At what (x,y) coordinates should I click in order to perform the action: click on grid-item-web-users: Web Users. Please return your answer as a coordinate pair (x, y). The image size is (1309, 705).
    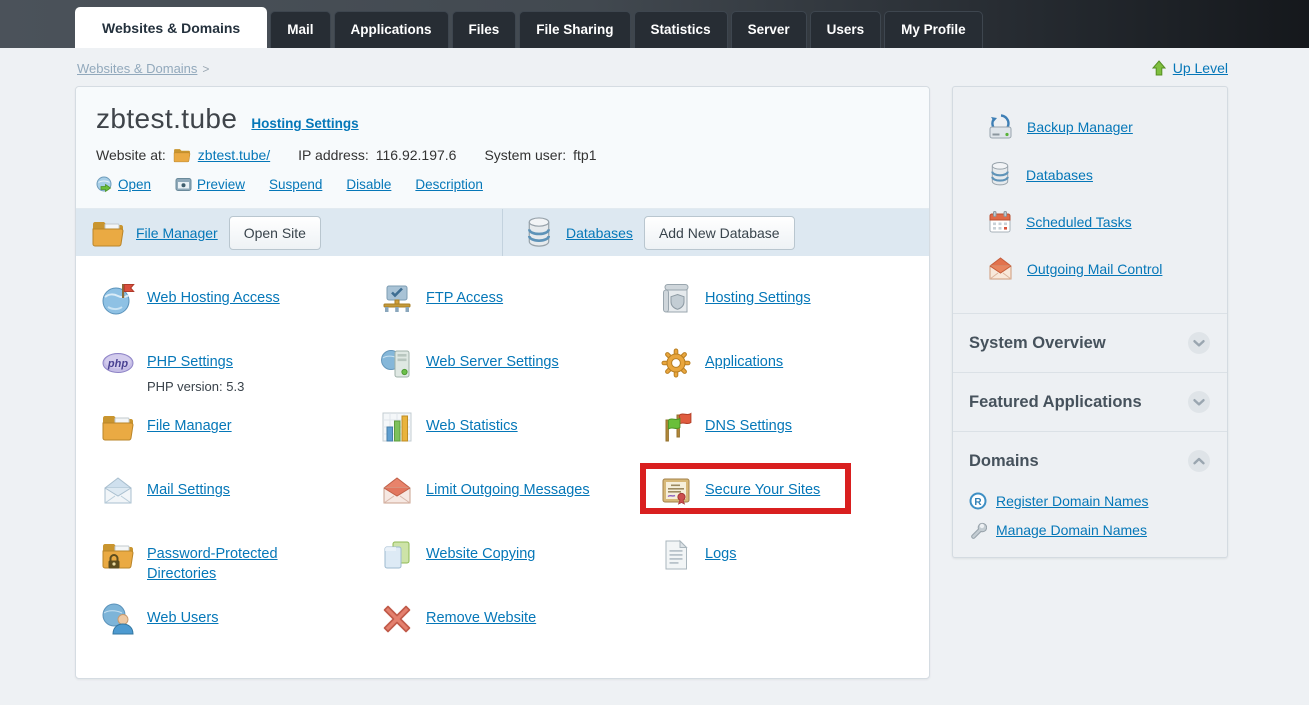
    Looking at the image, I should click on (240, 634).